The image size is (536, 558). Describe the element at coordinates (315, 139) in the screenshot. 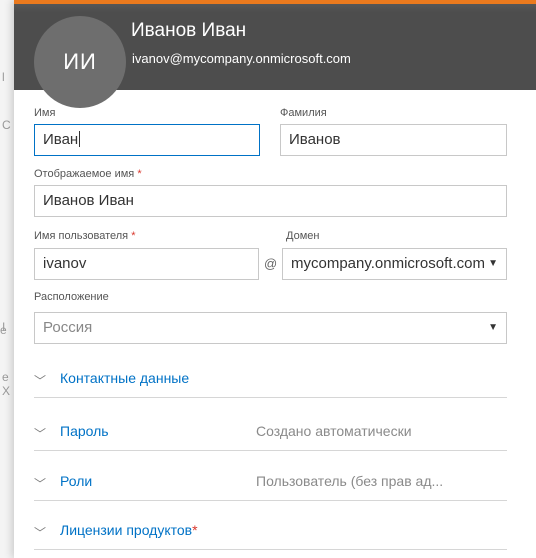

I see `last-name-value: Иванов` at that location.